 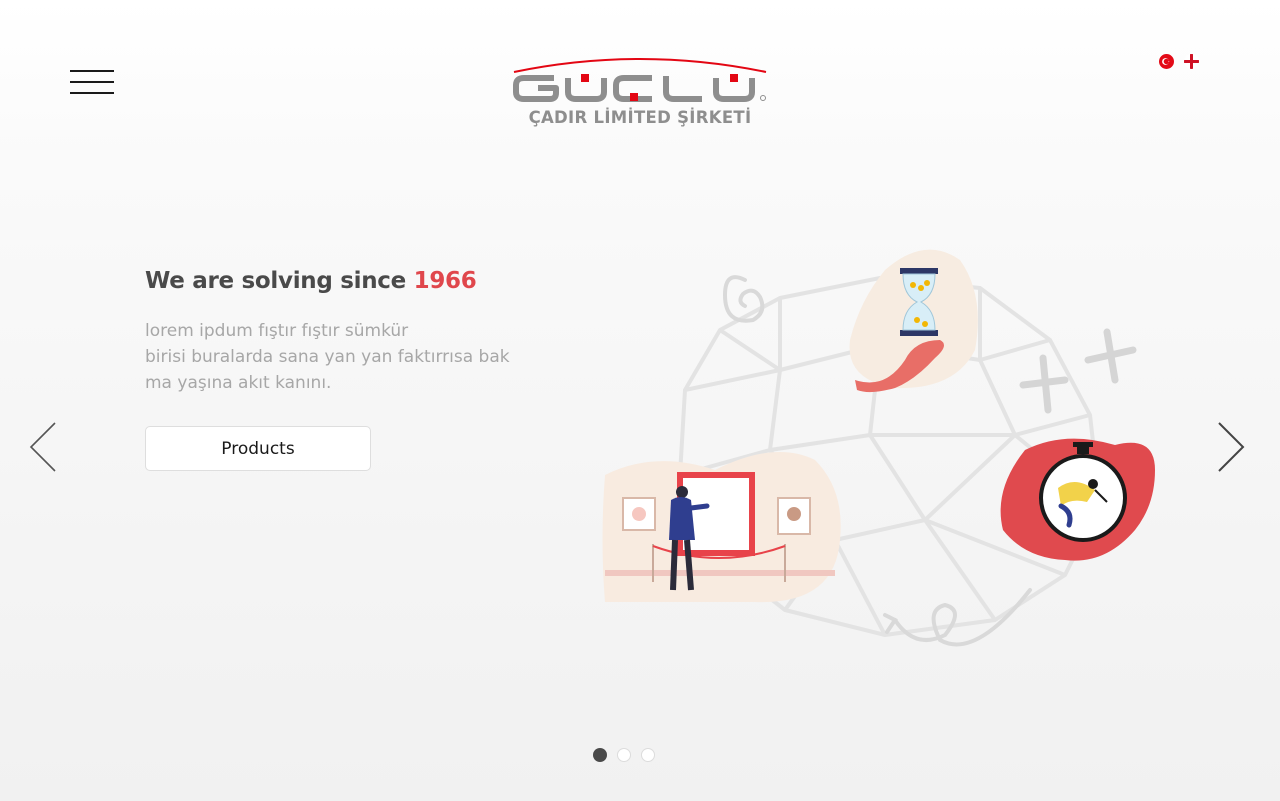 I want to click on hourglass-illustration, so click(x=913, y=321).